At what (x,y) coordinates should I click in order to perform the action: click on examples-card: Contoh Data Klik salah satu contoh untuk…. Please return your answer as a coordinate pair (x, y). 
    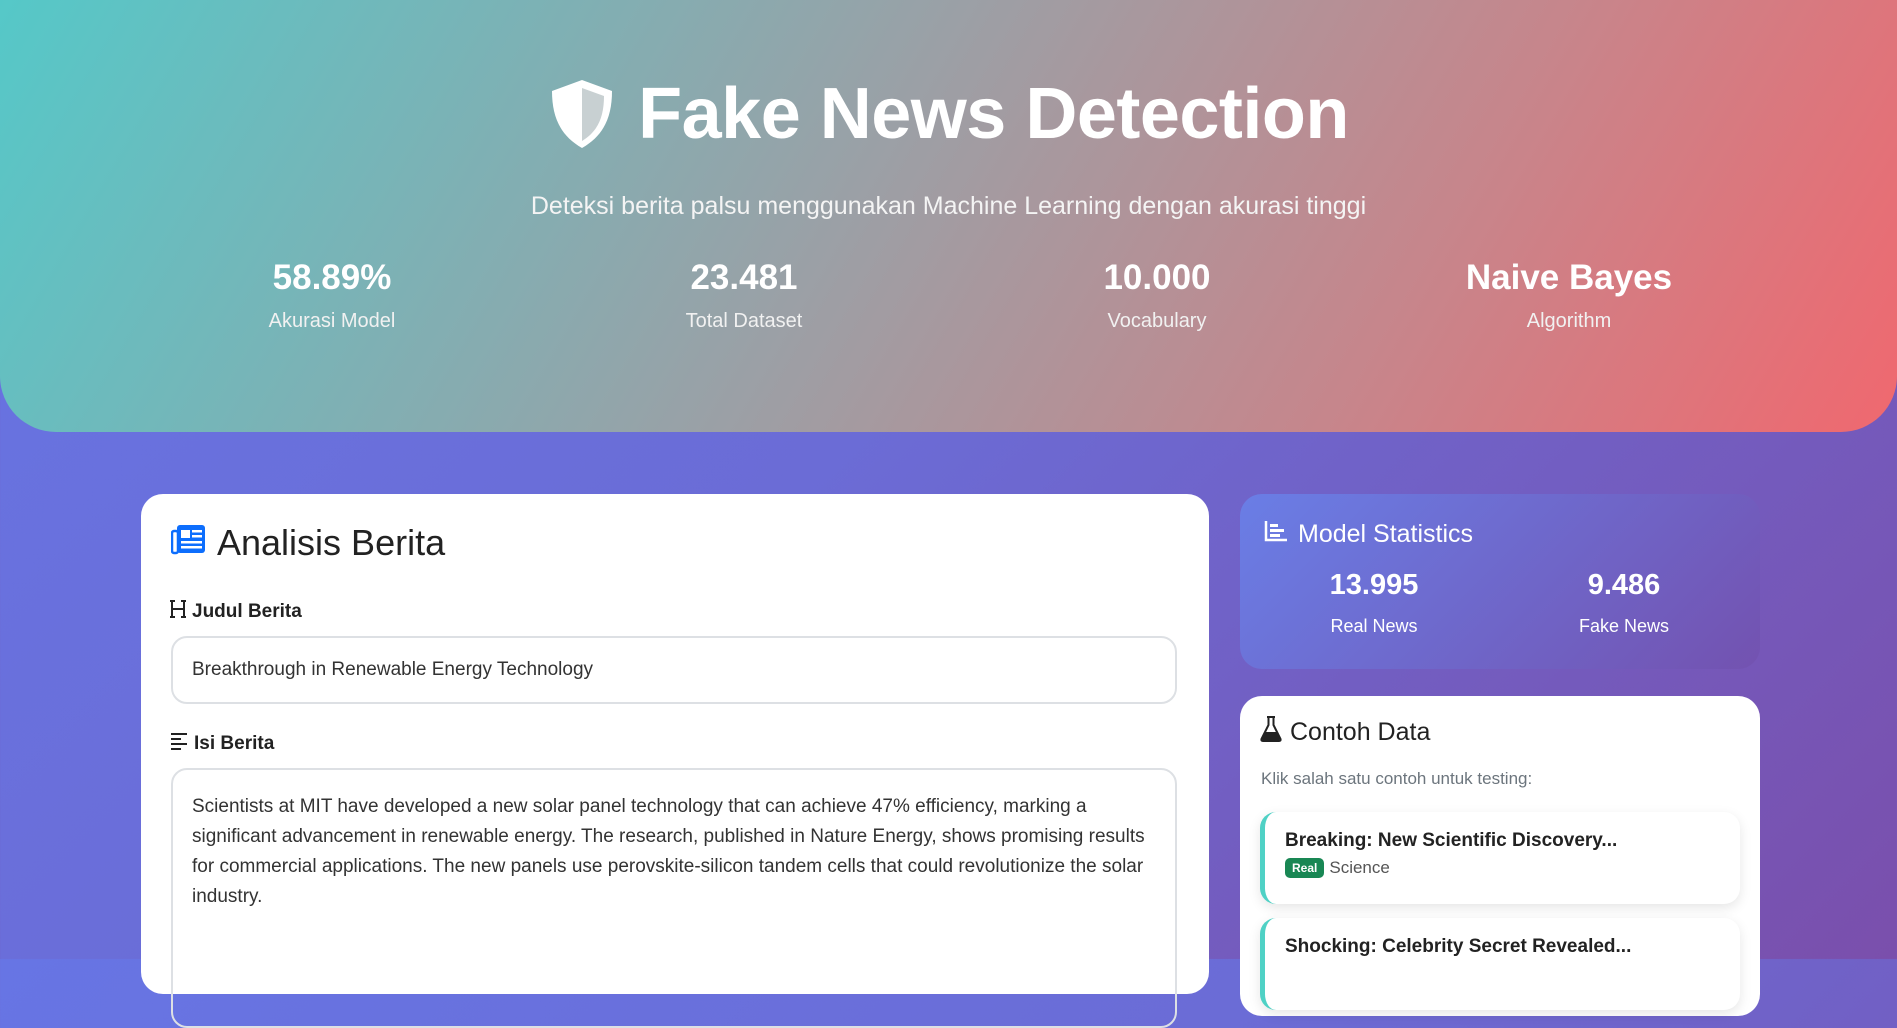
    Looking at the image, I should click on (1500, 856).